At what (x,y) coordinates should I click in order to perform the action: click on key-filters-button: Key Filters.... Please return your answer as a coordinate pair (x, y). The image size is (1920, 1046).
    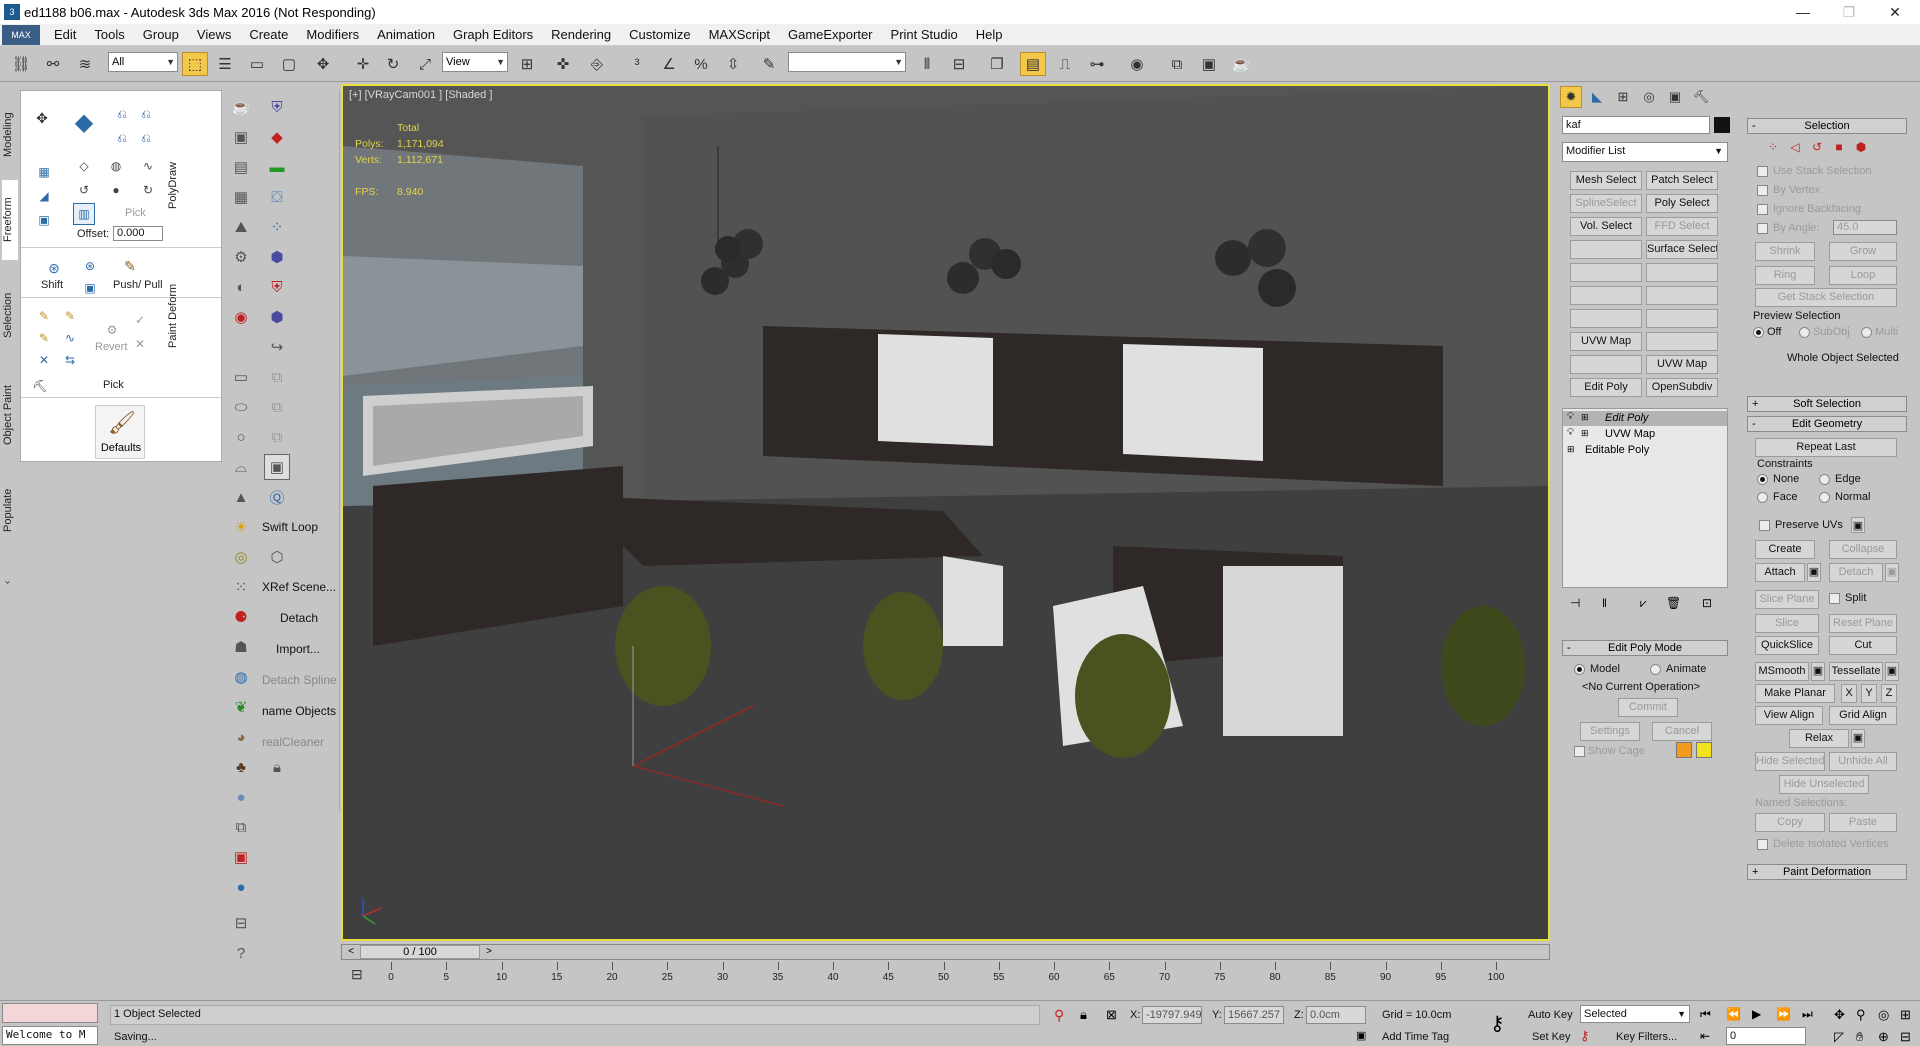
    Looking at the image, I should click on (1646, 1037).